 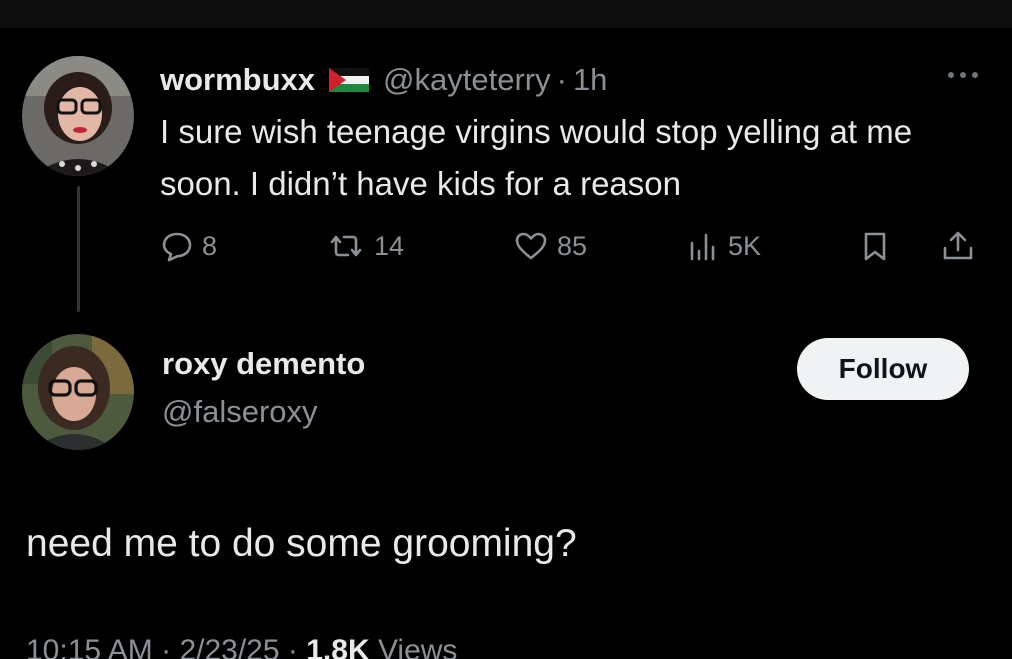 What do you see at coordinates (240, 412) in the screenshot?
I see `author-handle: @falseroxy` at bounding box center [240, 412].